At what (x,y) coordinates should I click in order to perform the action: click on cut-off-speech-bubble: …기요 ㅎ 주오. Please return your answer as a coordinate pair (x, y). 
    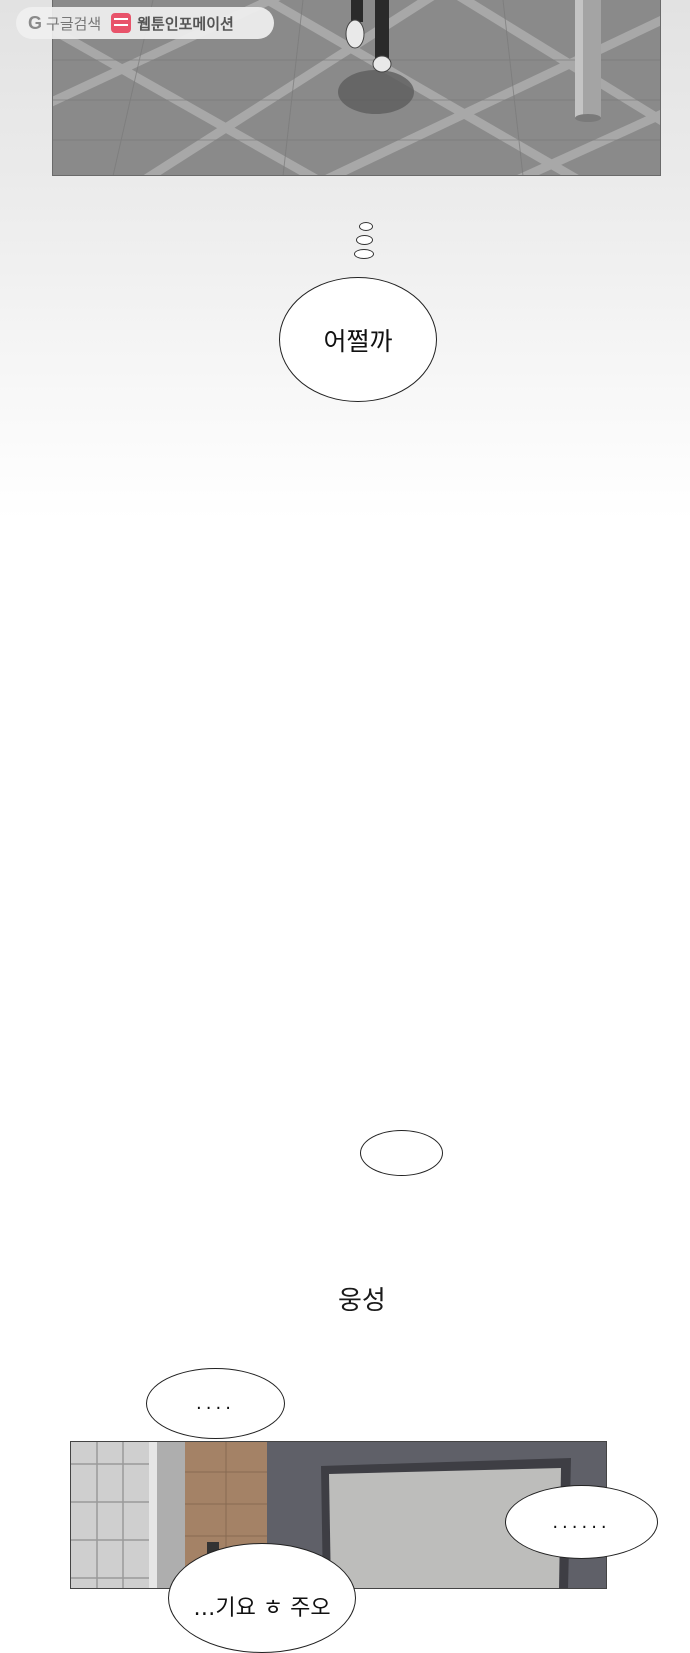
    Looking at the image, I should click on (262, 1598).